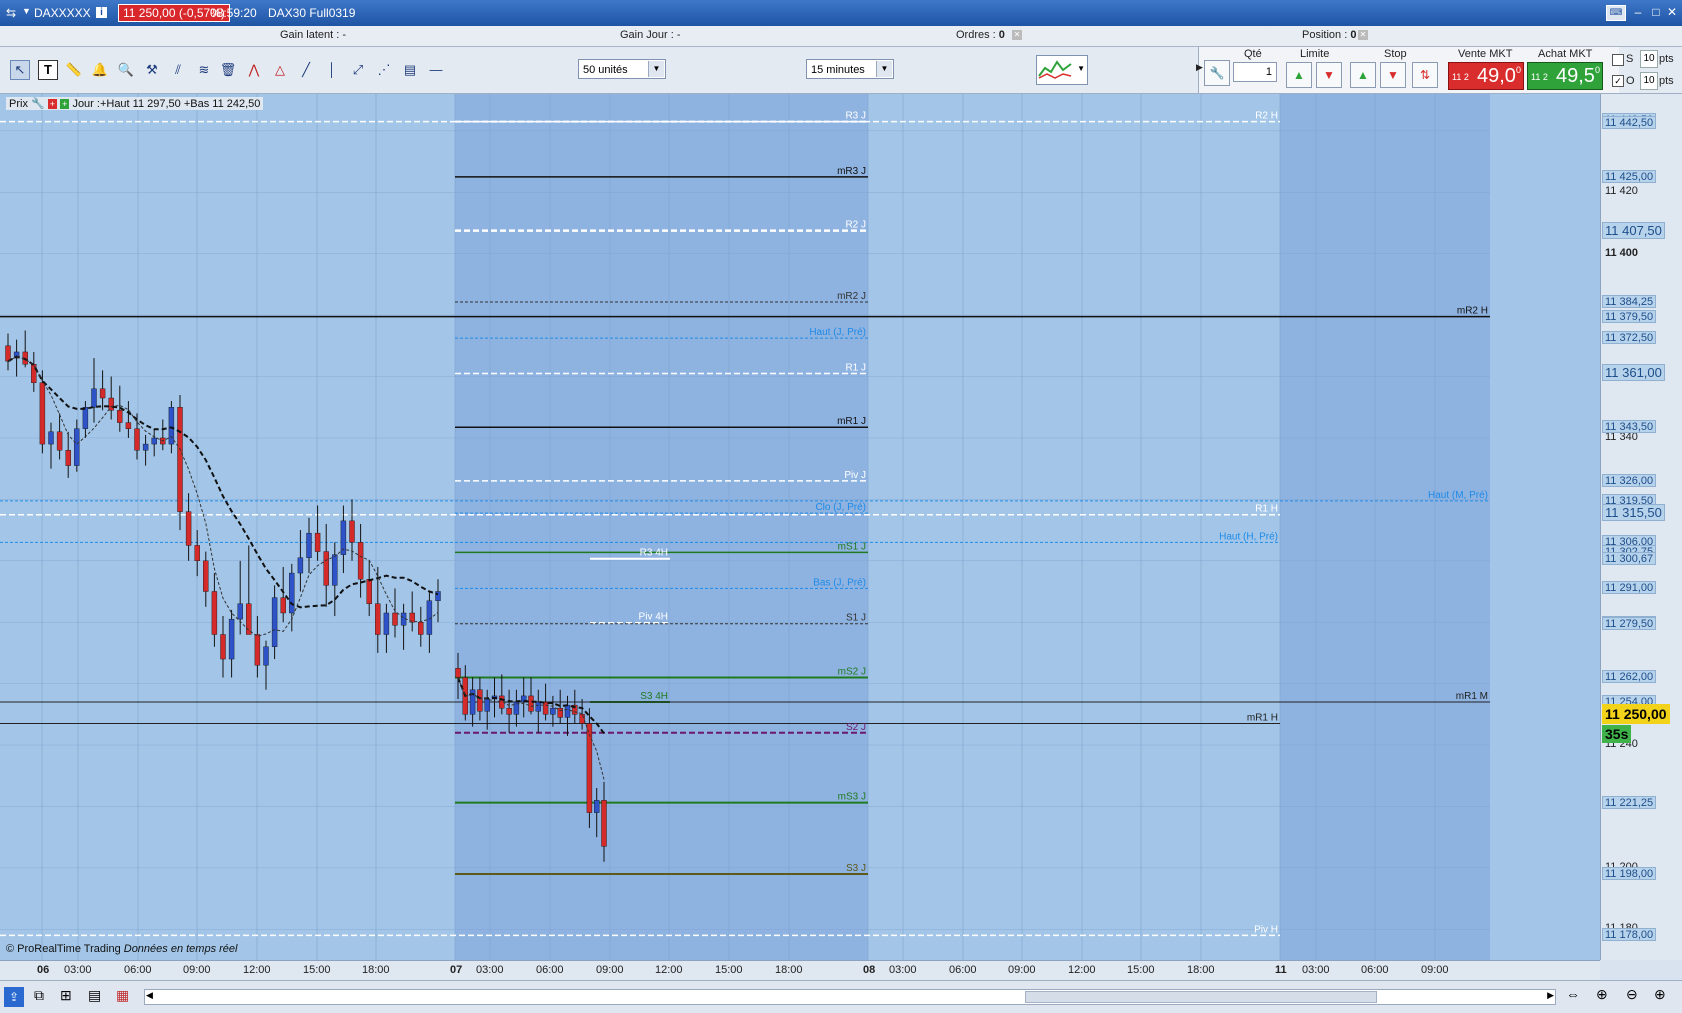  I want to click on collapse-arrow-icon: ▶, so click(1199, 67).